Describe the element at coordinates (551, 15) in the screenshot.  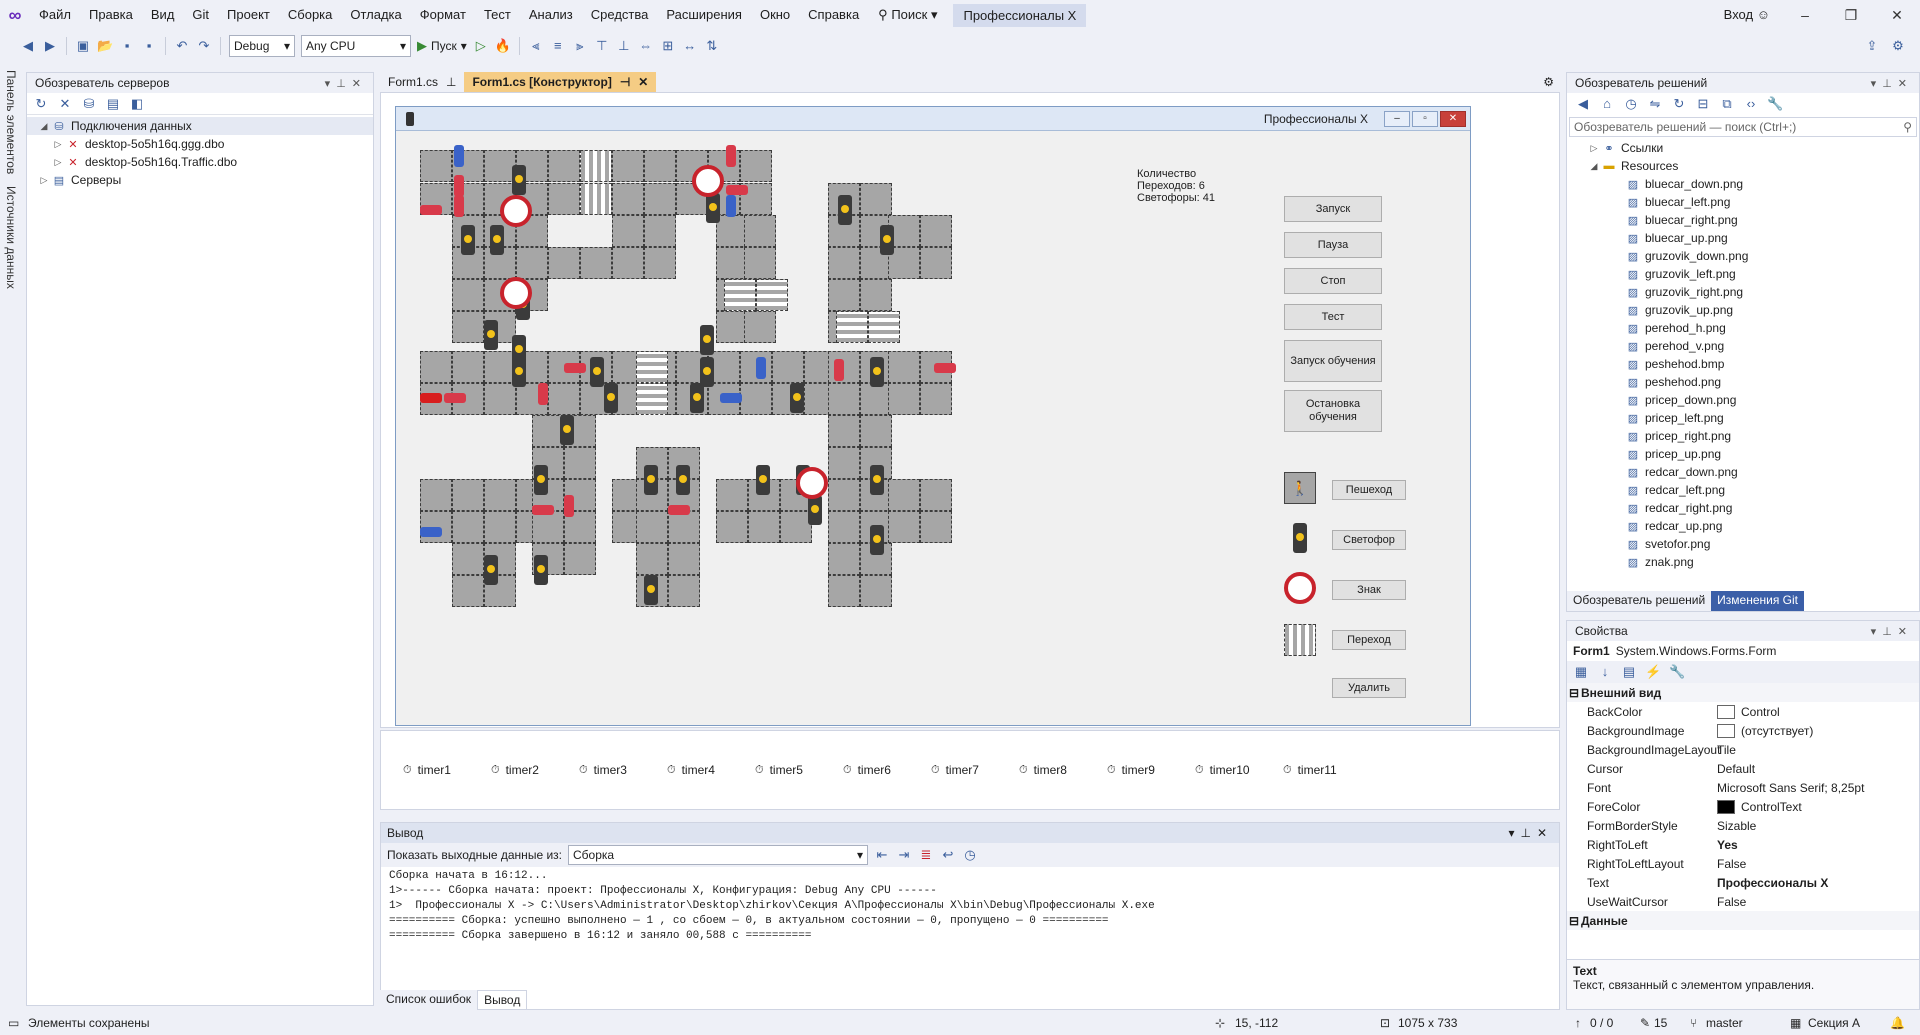
I see `menu-item: Анализ` at that location.